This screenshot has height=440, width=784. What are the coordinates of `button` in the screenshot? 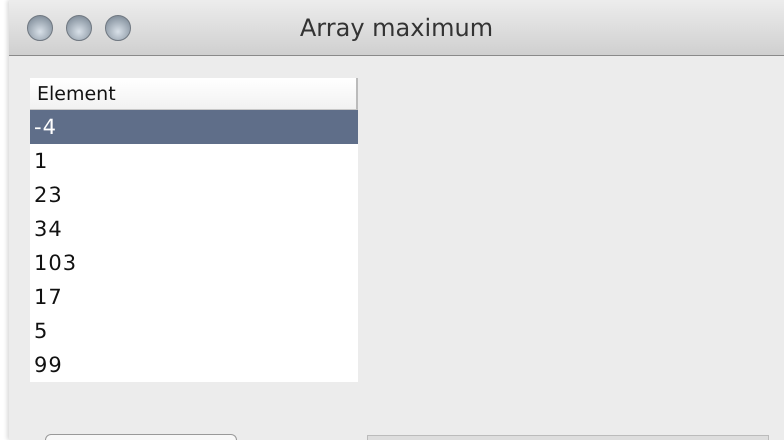 It's located at (141, 437).